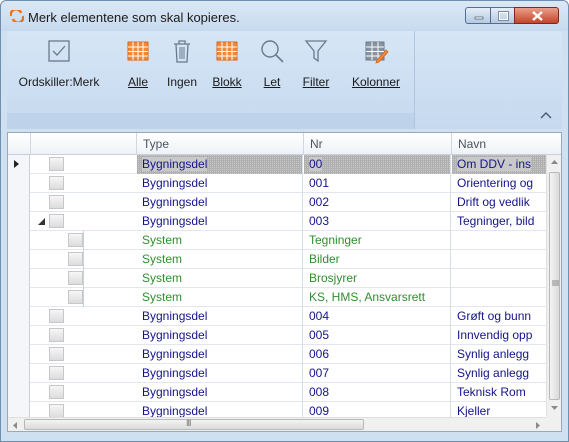 This screenshot has height=442, width=569. I want to click on nr-cell: 00, so click(377, 164).